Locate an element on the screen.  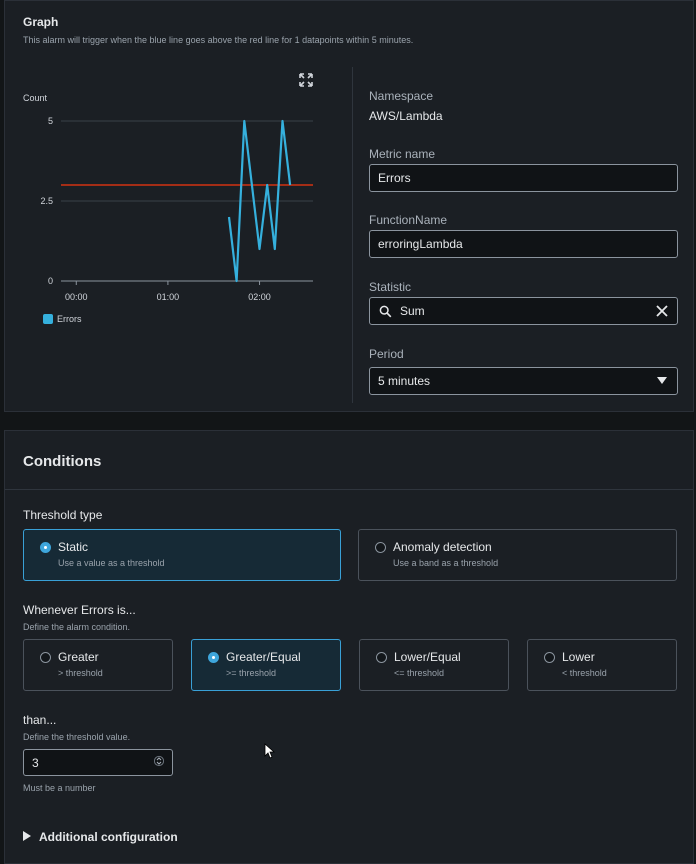
namespace-label: Namespace is located at coordinates (401, 96).